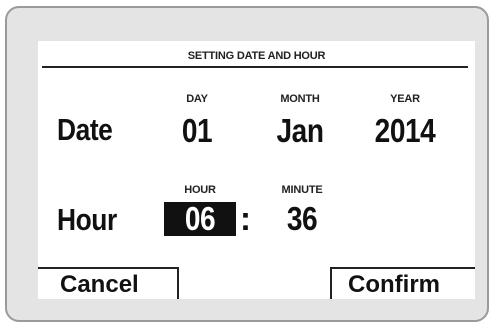 This screenshot has height=329, width=497. What do you see at coordinates (405, 131) in the screenshot?
I see `year-value: 2014` at bounding box center [405, 131].